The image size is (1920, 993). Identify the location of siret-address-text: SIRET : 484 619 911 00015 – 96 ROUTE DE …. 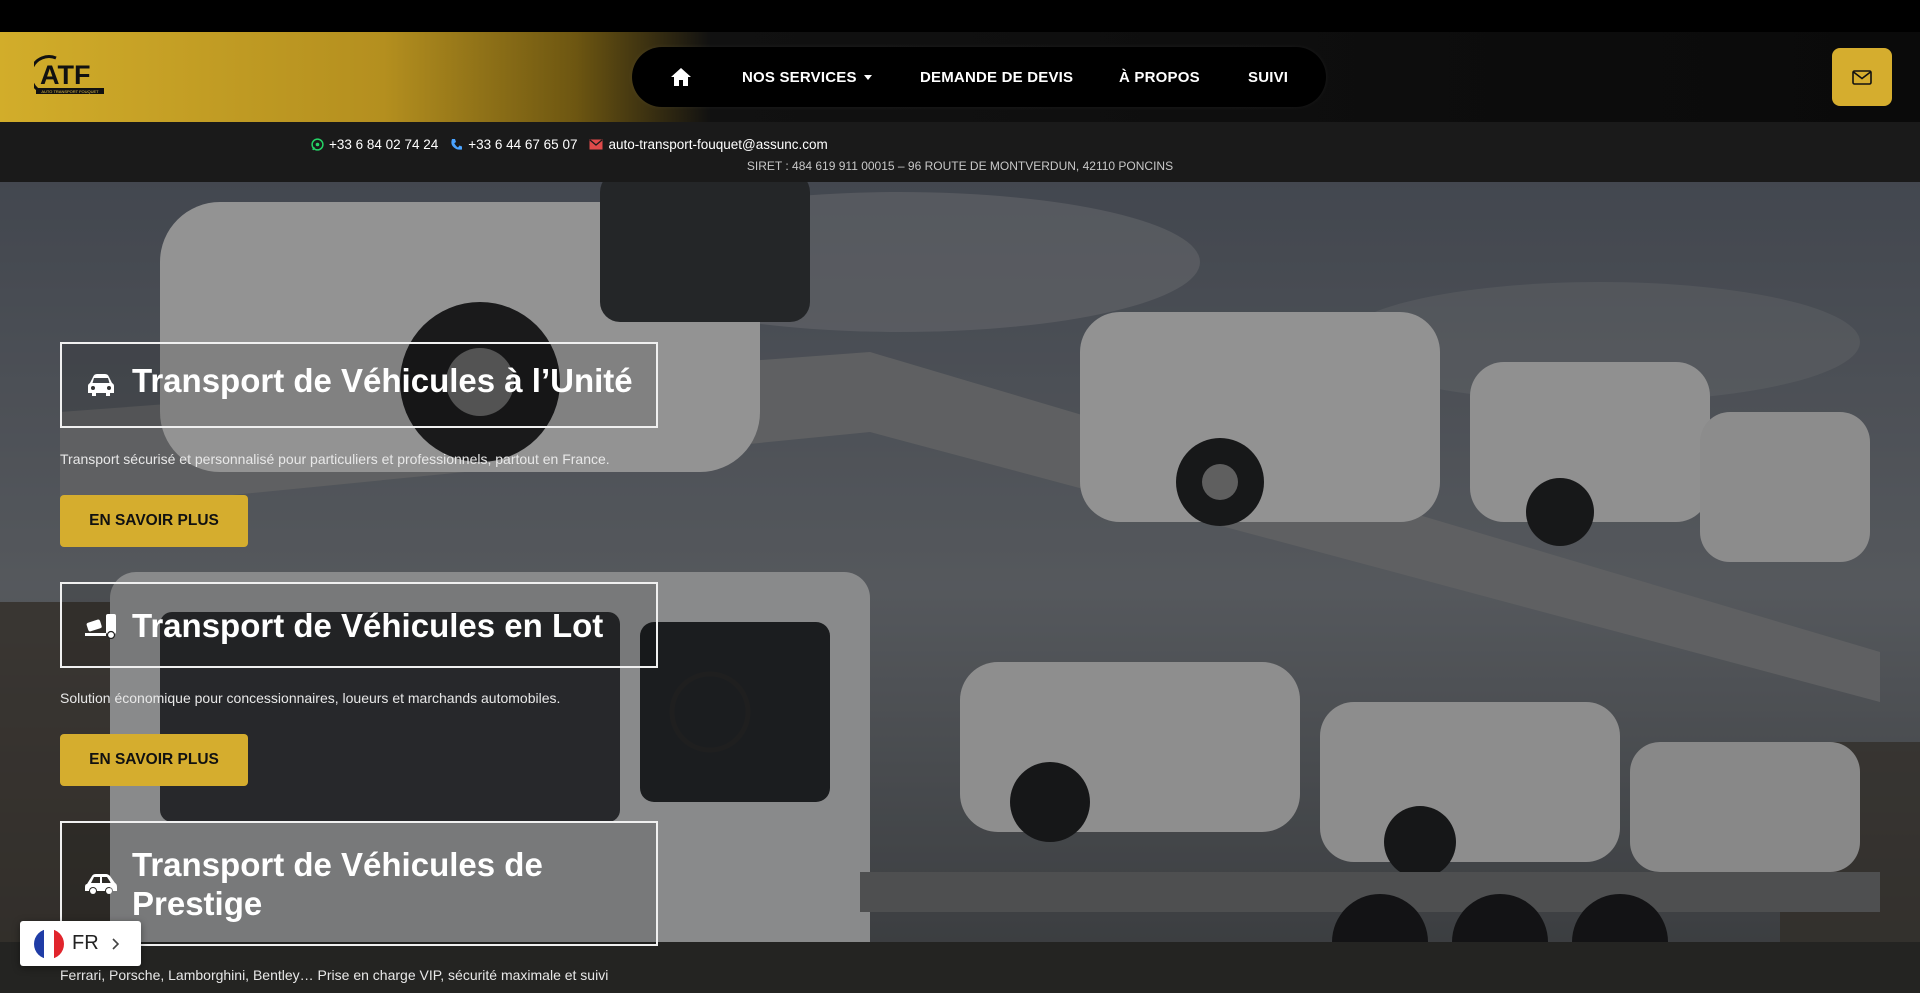
(960, 166).